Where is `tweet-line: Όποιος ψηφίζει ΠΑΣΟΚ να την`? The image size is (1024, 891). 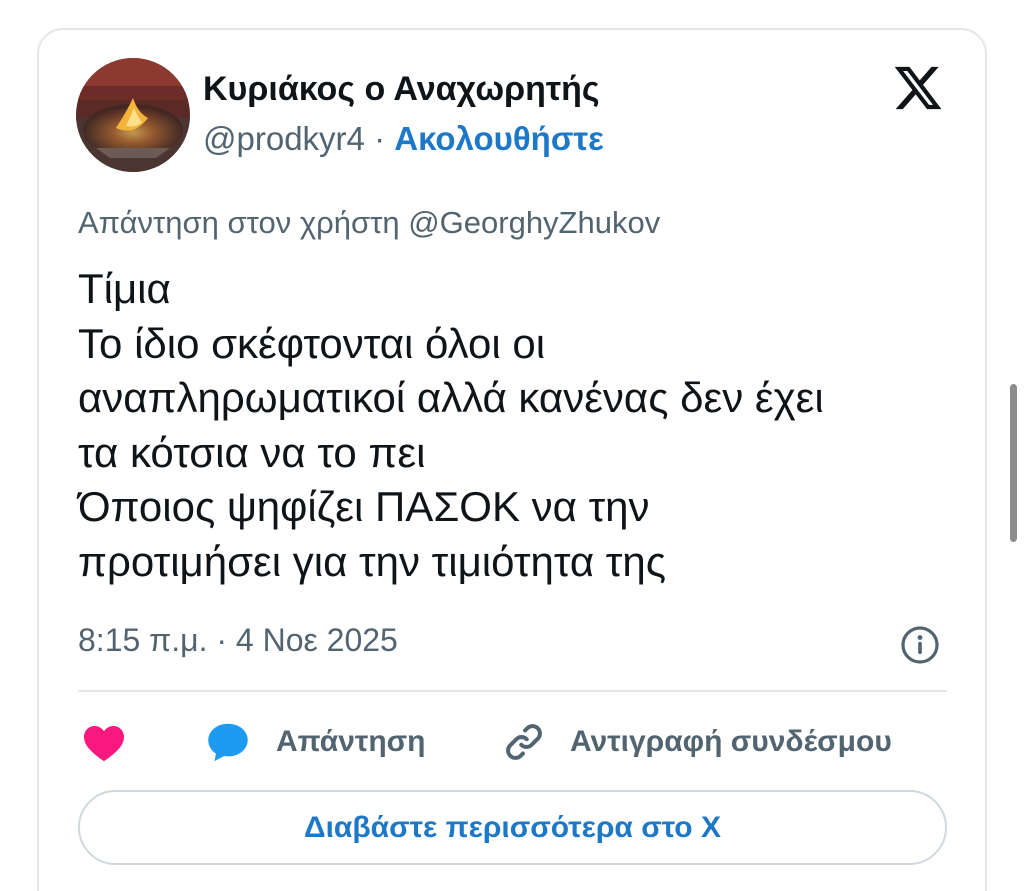
tweet-line: Όποιος ψηφίζει ΠΑΣΟΚ να την is located at coordinates (364, 506).